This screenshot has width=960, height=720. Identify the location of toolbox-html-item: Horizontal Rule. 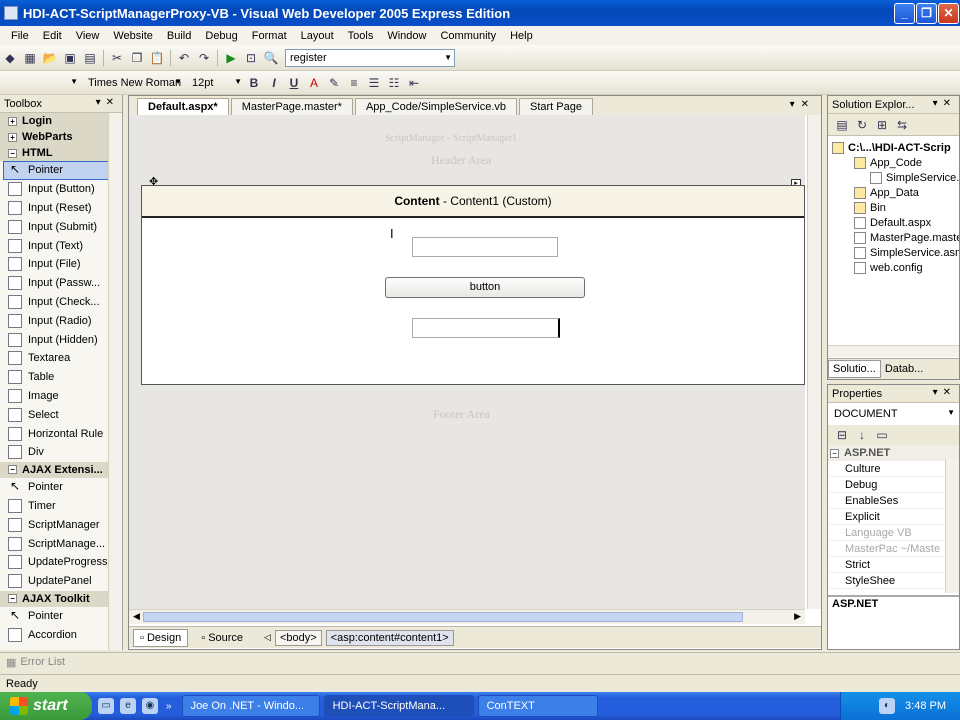
(61, 433).